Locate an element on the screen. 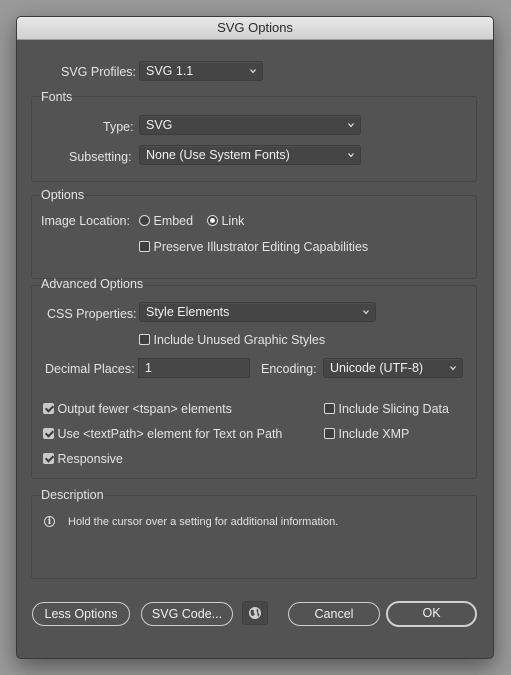 The image size is (511, 675). slicing-data-checkbox: Include Slicing Data is located at coordinates (386, 409).